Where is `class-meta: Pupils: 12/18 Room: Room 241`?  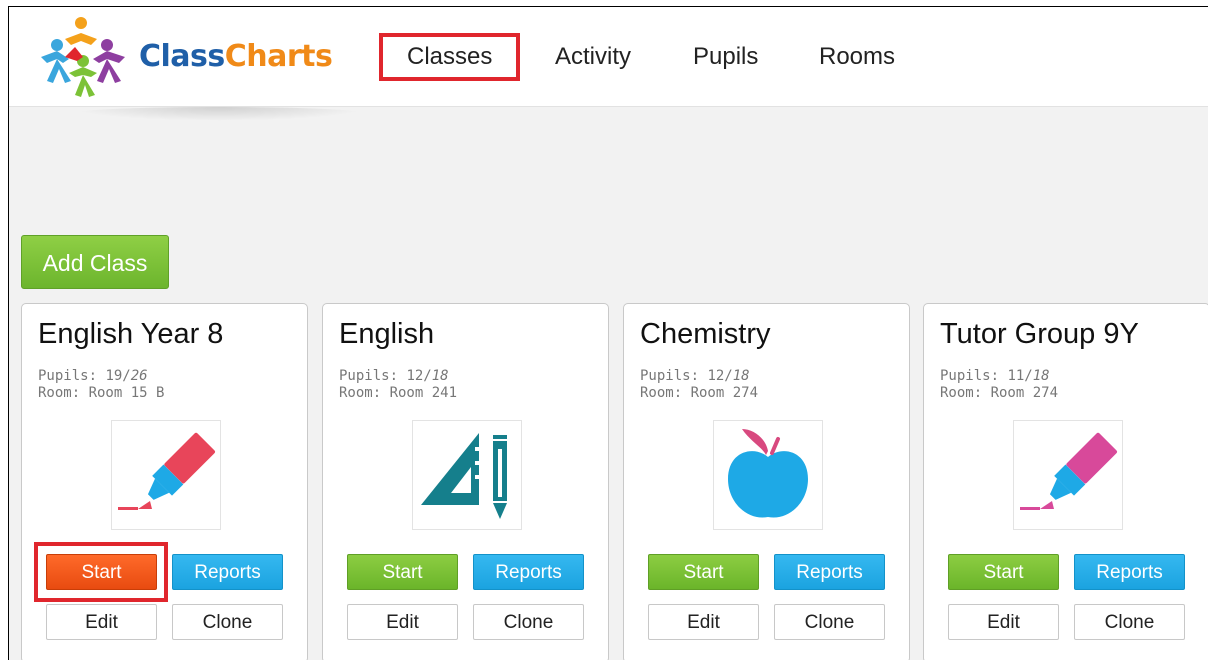
class-meta: Pupils: 12/18 Room: Room 241 is located at coordinates (398, 384).